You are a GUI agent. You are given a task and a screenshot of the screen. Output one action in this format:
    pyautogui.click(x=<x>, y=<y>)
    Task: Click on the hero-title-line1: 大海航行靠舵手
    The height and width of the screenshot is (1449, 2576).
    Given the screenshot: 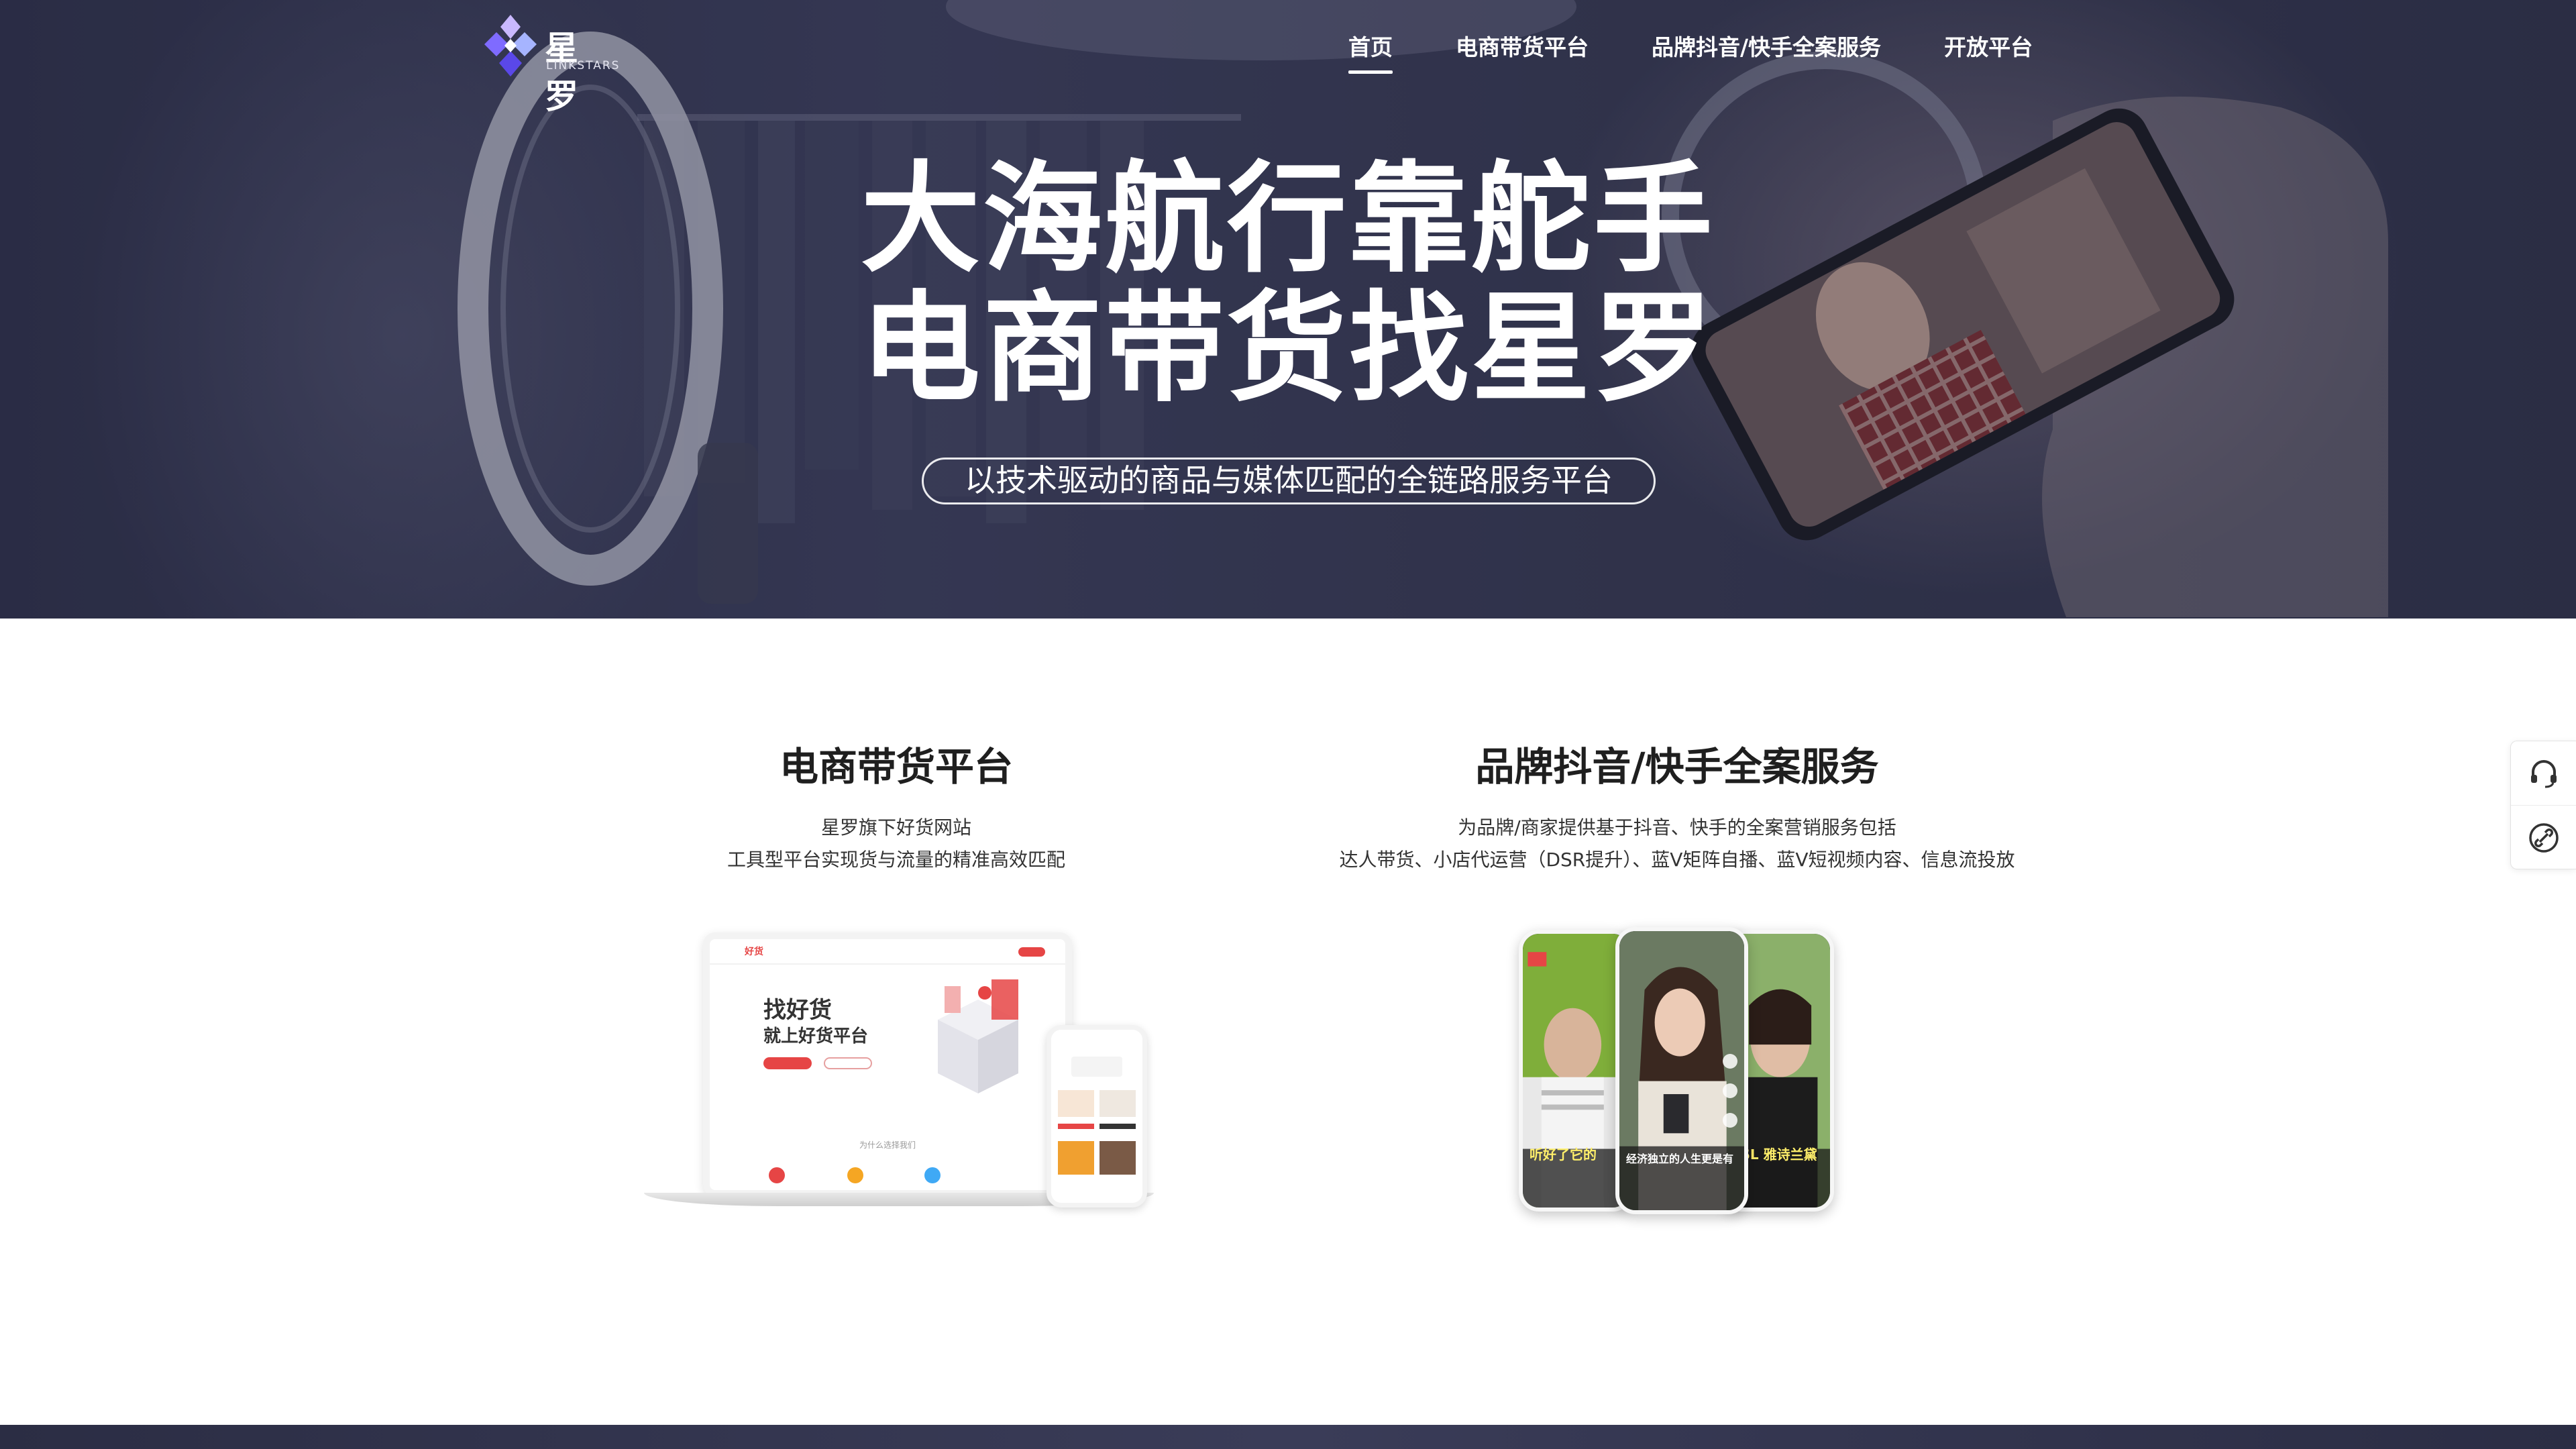 What is the action you would take?
    pyautogui.click(x=1288, y=219)
    